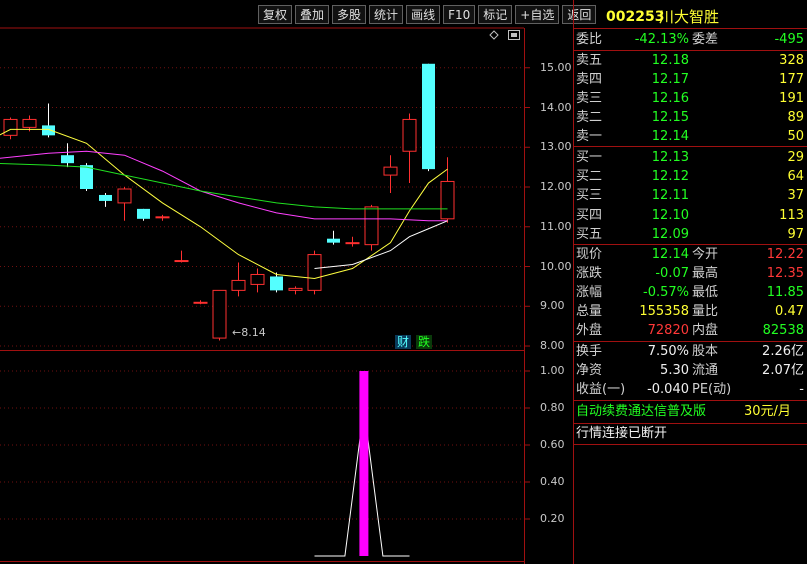  What do you see at coordinates (556, 67) in the screenshot?
I see `price-axis-label: 15.00` at bounding box center [556, 67].